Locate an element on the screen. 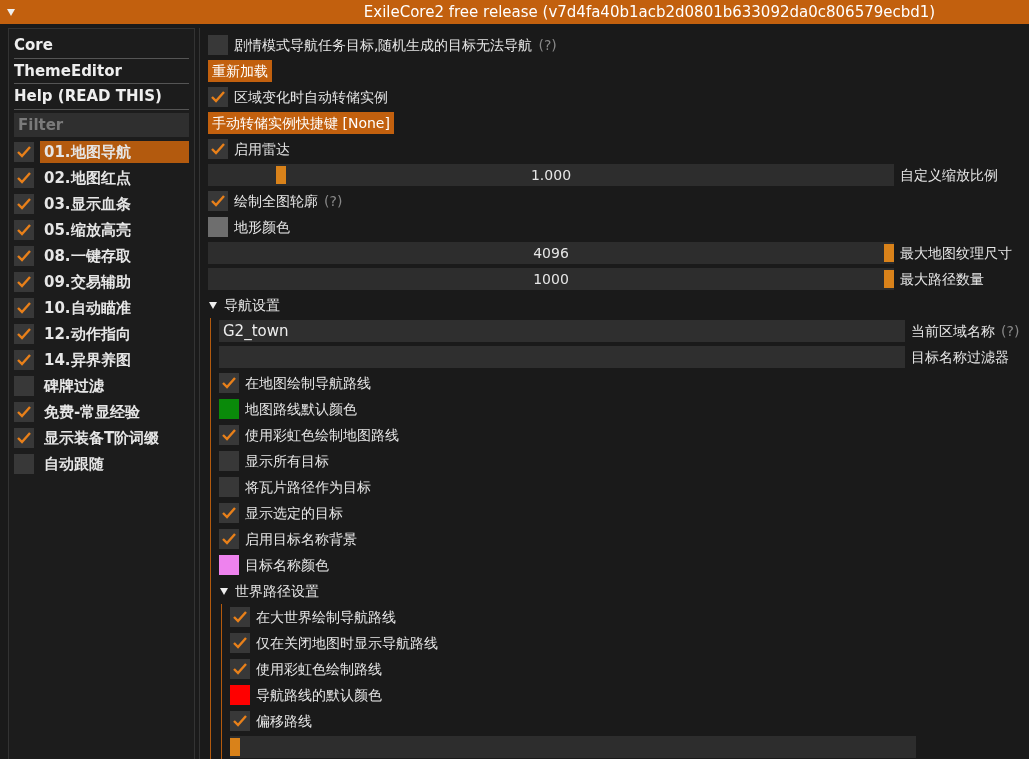 The width and height of the screenshot is (1029, 759). setting-label: 绘制全图轮廓 is located at coordinates (276, 201).